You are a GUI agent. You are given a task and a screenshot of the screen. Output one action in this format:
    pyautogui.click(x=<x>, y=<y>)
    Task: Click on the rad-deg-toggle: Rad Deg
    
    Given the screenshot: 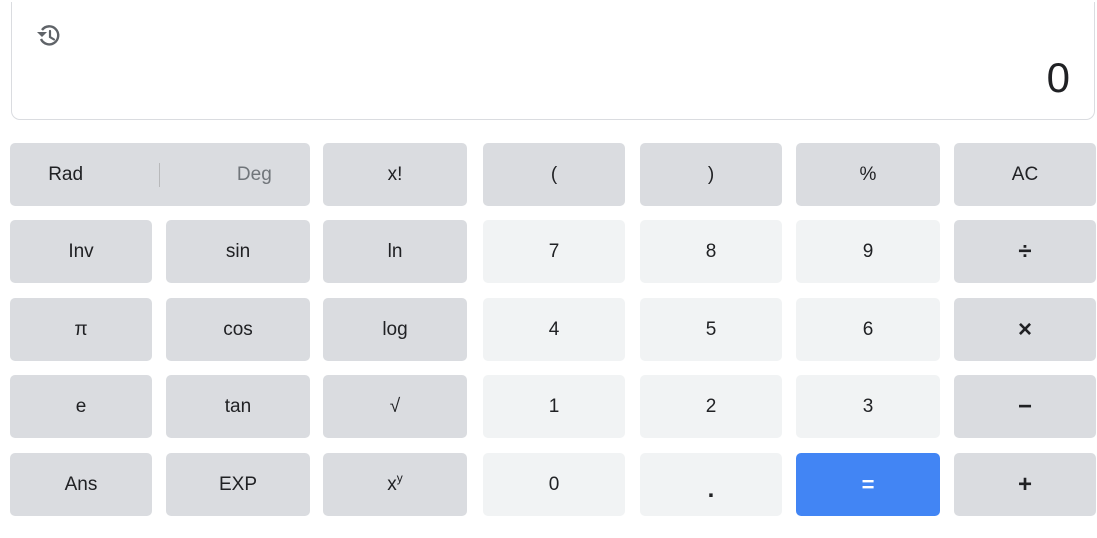 What is the action you would take?
    pyautogui.click(x=160, y=174)
    